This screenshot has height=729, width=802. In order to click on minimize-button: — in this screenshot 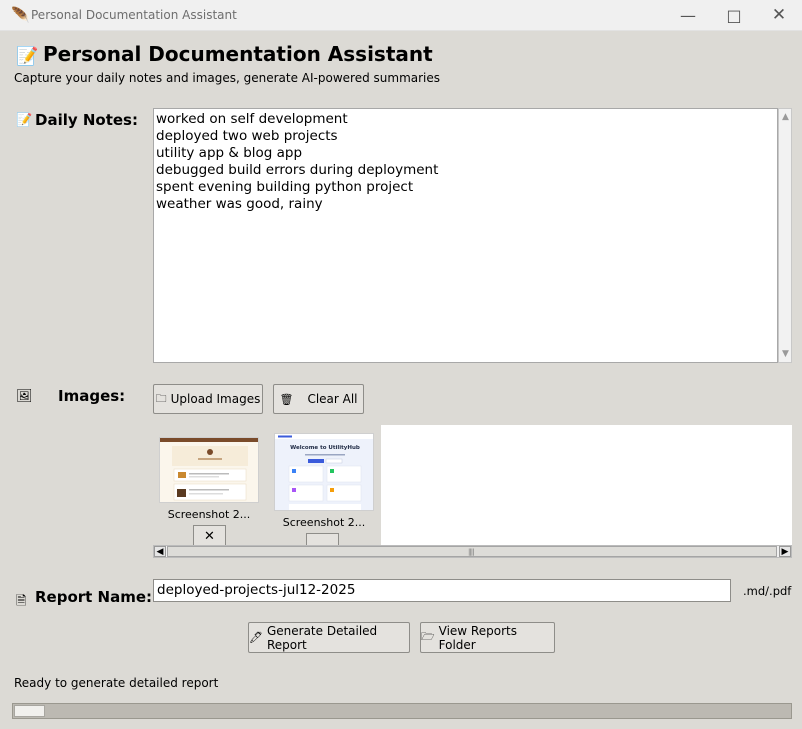, I will do `click(688, 15)`.